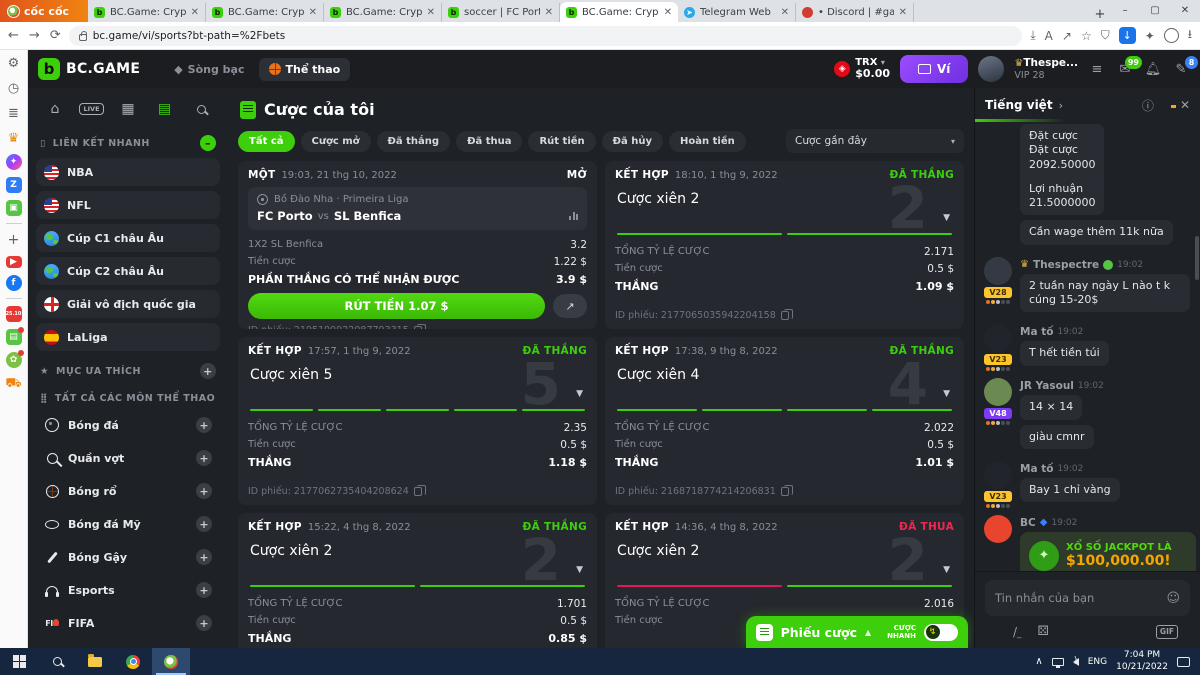 The height and width of the screenshot is (675, 1200). Describe the element at coordinates (1036, 469) in the screenshot. I see `chat-username: Ma tố` at that location.